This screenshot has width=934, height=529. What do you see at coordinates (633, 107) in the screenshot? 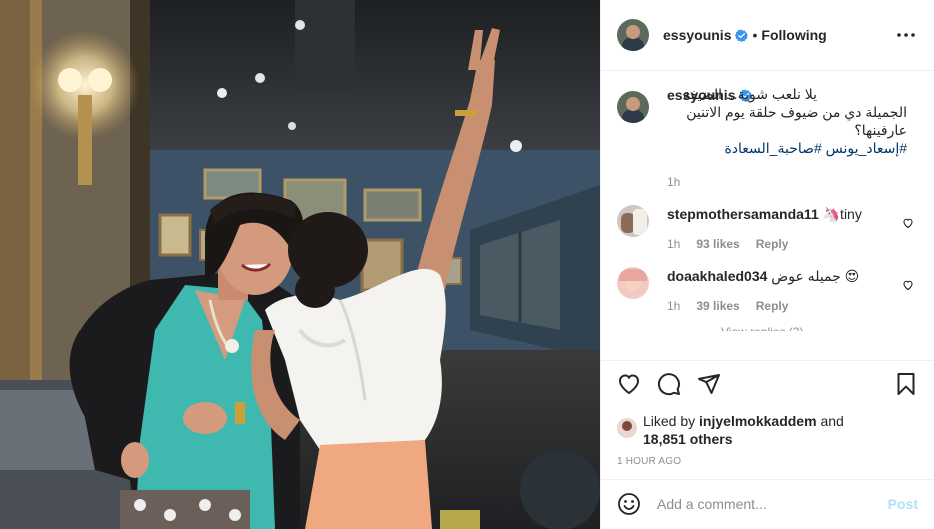
I see `caption-author-avatar` at bounding box center [633, 107].